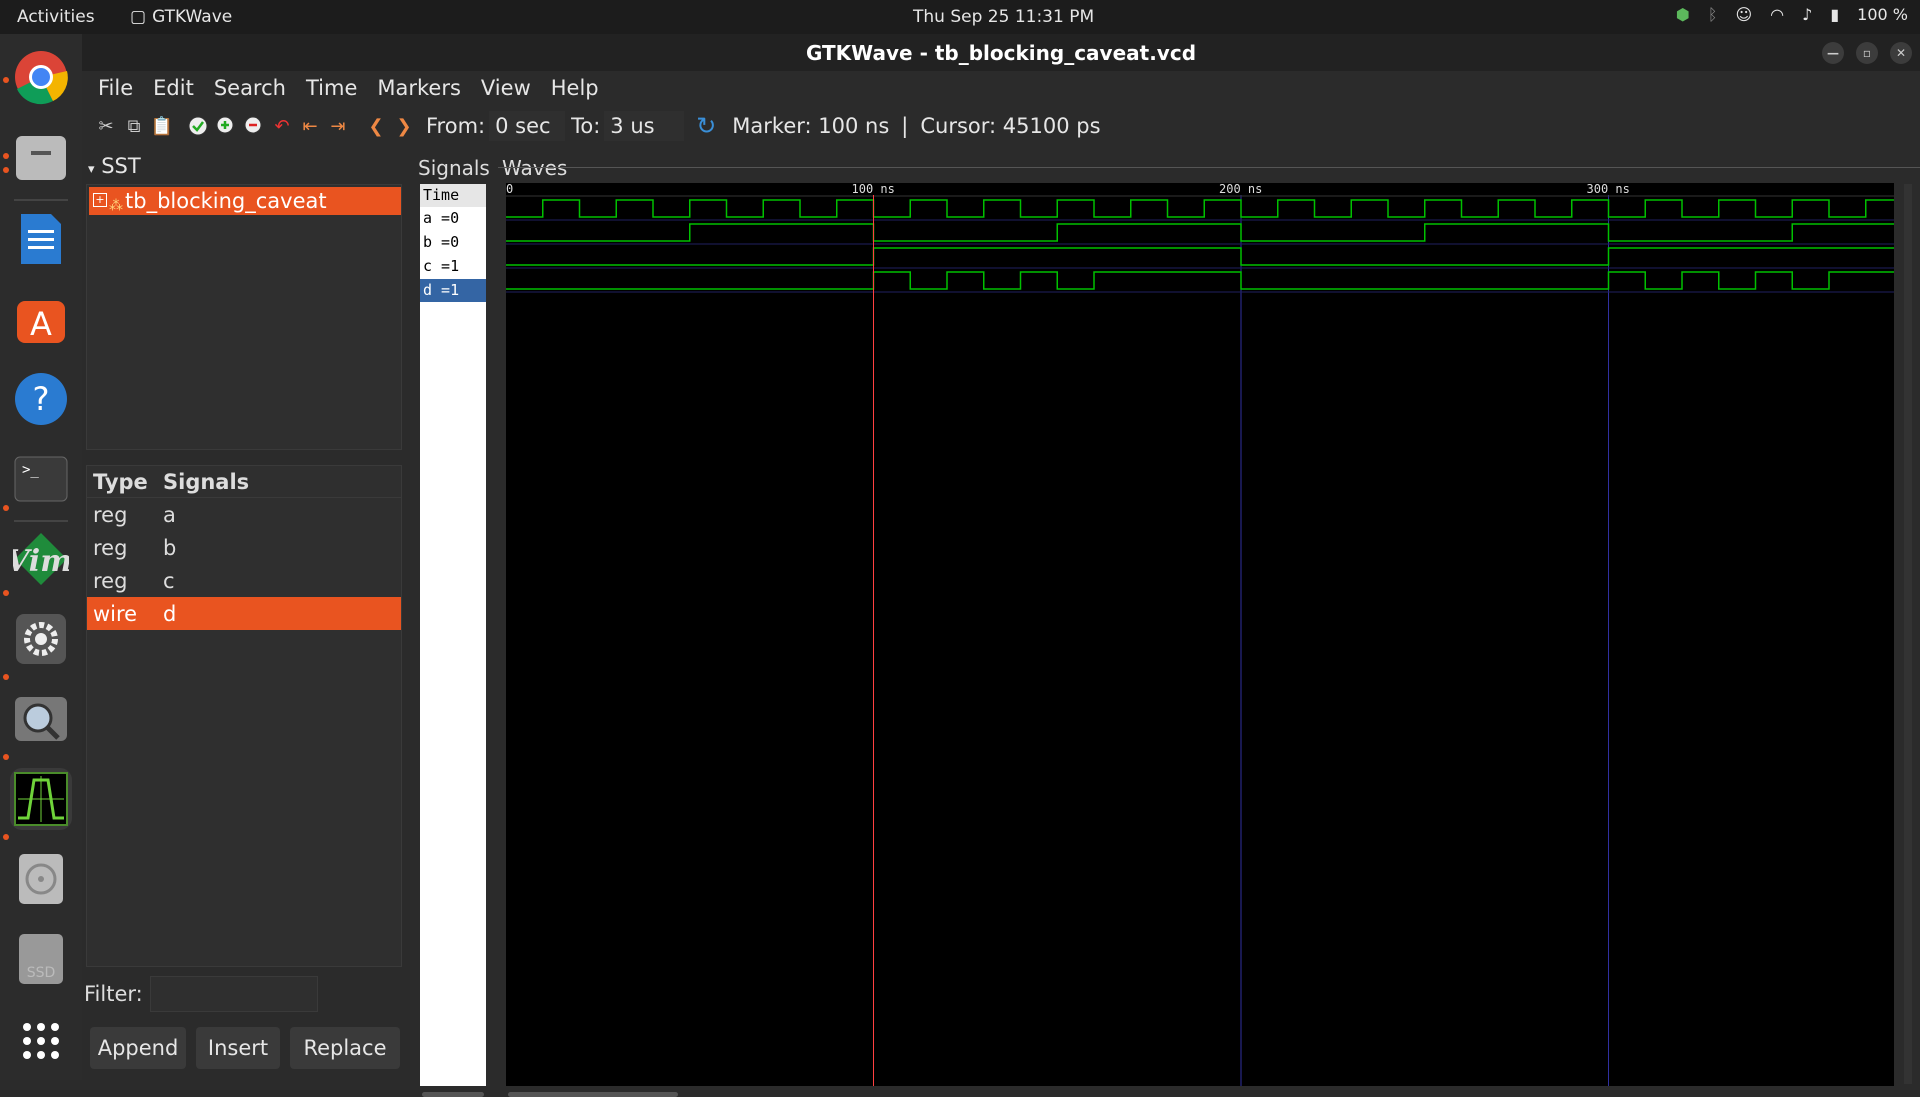 This screenshot has height=1097, width=1920. Describe the element at coordinates (1001, 88) in the screenshot. I see `menu-bar: File Edit Search Time Markers View Help` at that location.